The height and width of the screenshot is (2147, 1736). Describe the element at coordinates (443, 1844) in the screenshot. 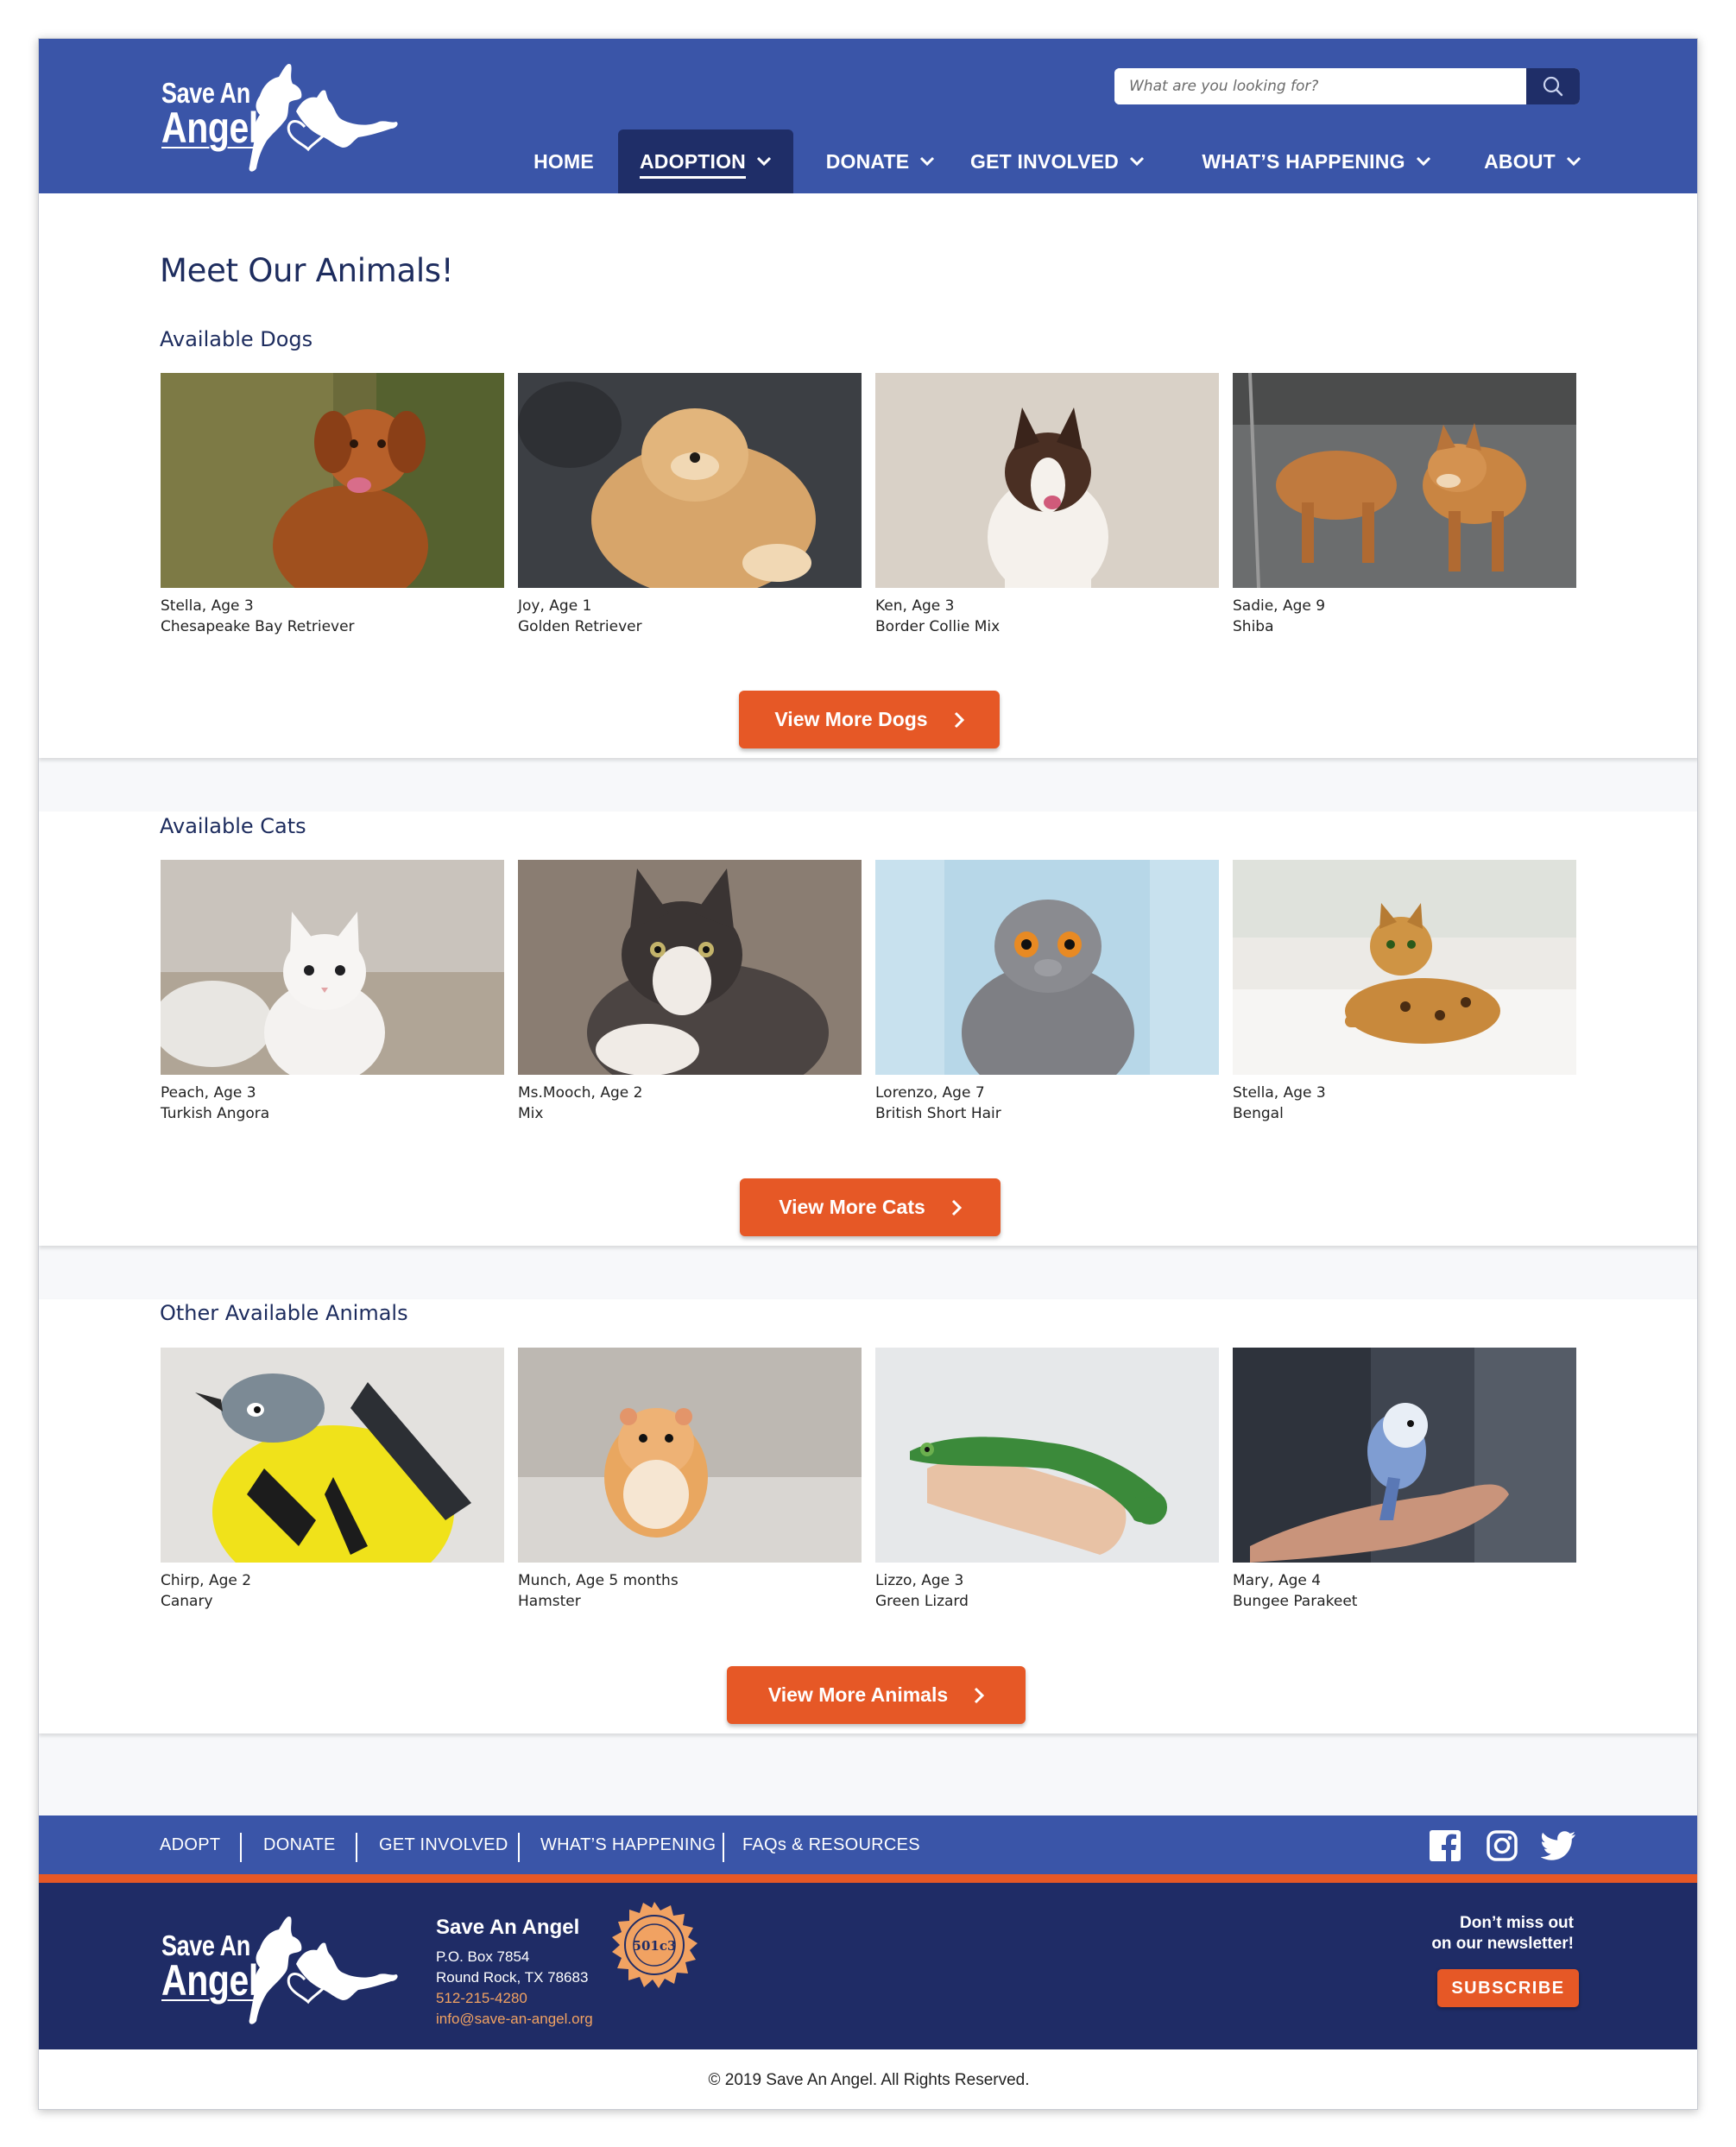

I see `footer-link-get-involved: GET INVOLVED` at that location.